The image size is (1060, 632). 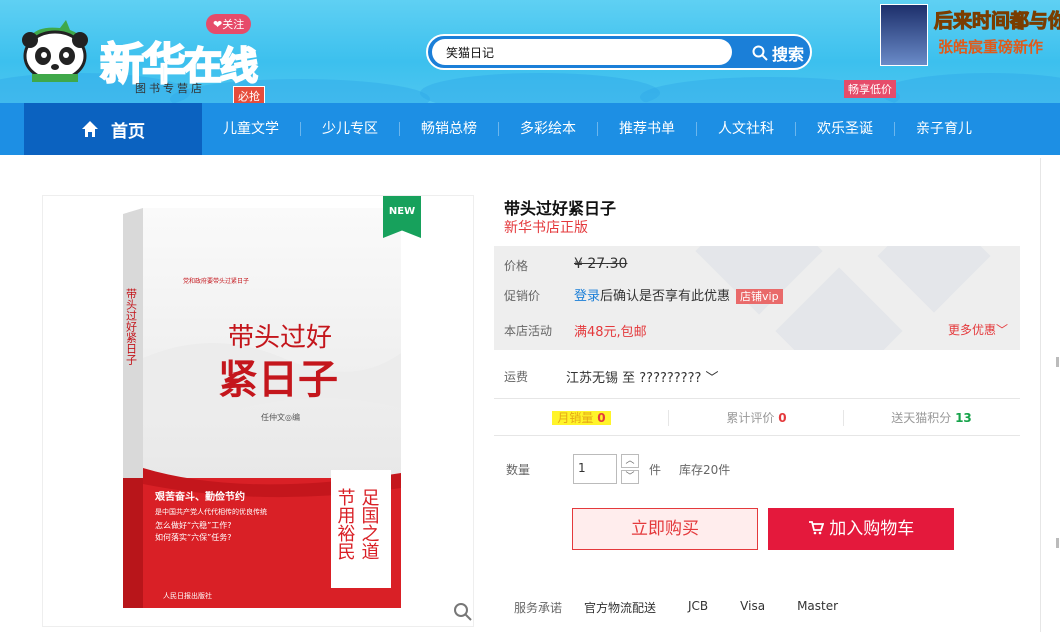 What do you see at coordinates (548, 129) in the screenshot?
I see `nav-item: 多彩绘本` at bounding box center [548, 129].